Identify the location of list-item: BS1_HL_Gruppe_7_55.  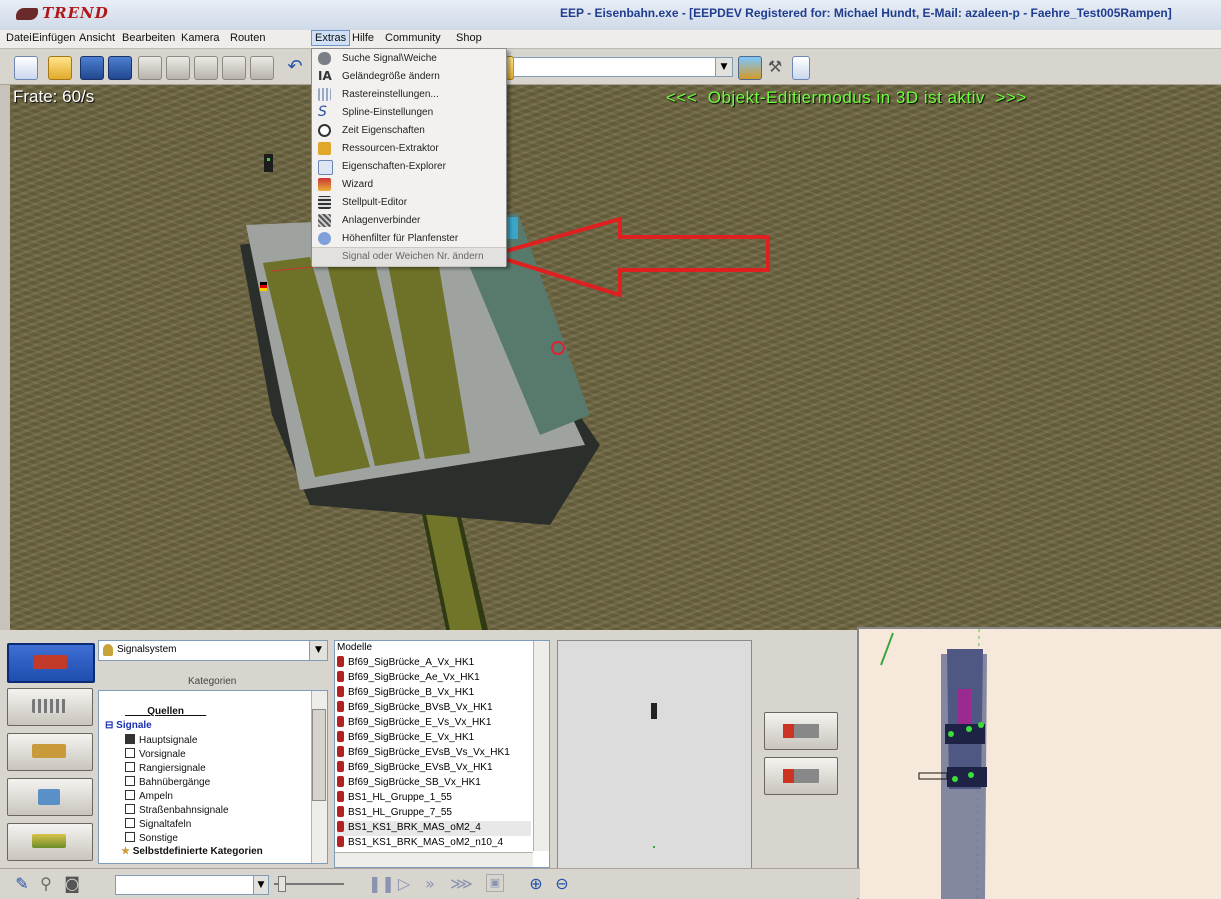
(434, 813).